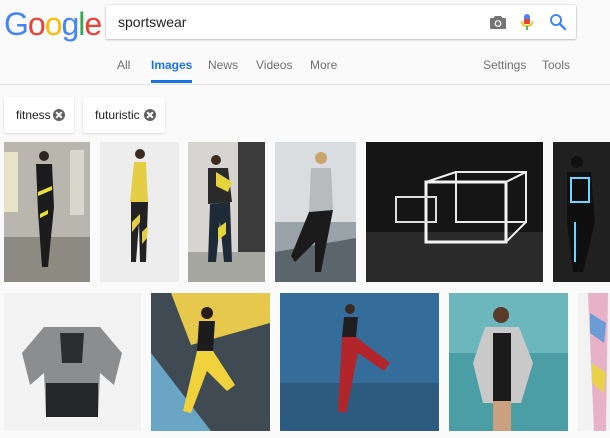 The height and width of the screenshot is (438, 610). What do you see at coordinates (581, 212) in the screenshot?
I see `image-result-futuristic-suit` at bounding box center [581, 212].